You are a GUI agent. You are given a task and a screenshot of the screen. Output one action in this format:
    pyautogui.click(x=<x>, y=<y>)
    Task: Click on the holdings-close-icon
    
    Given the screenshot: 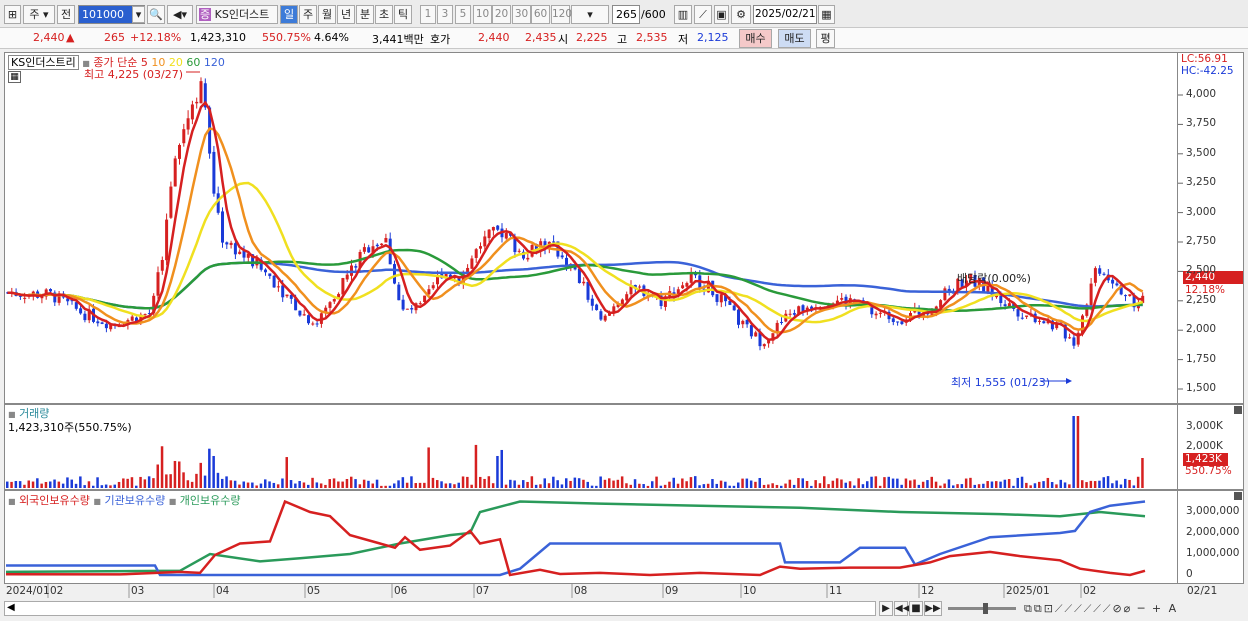 What is the action you would take?
    pyautogui.click(x=1238, y=496)
    